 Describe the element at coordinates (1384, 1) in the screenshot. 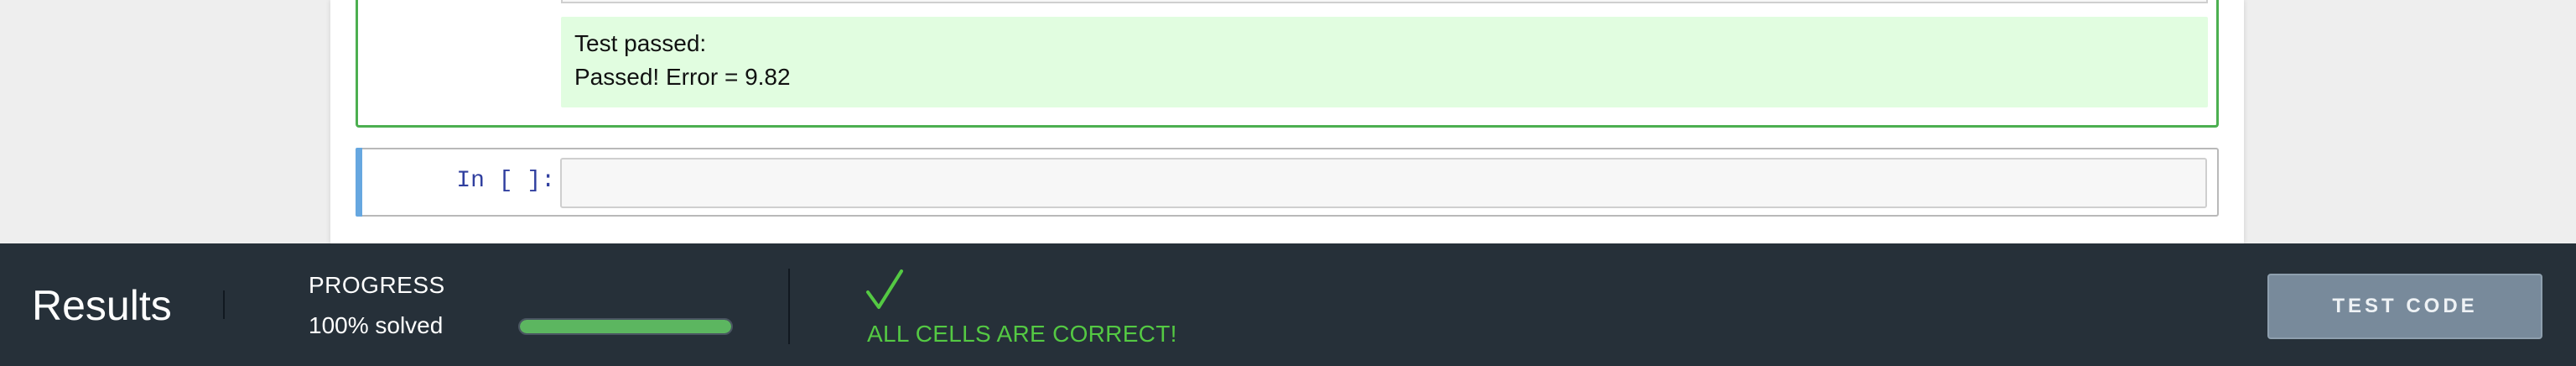

I see `cell-input-area` at that location.